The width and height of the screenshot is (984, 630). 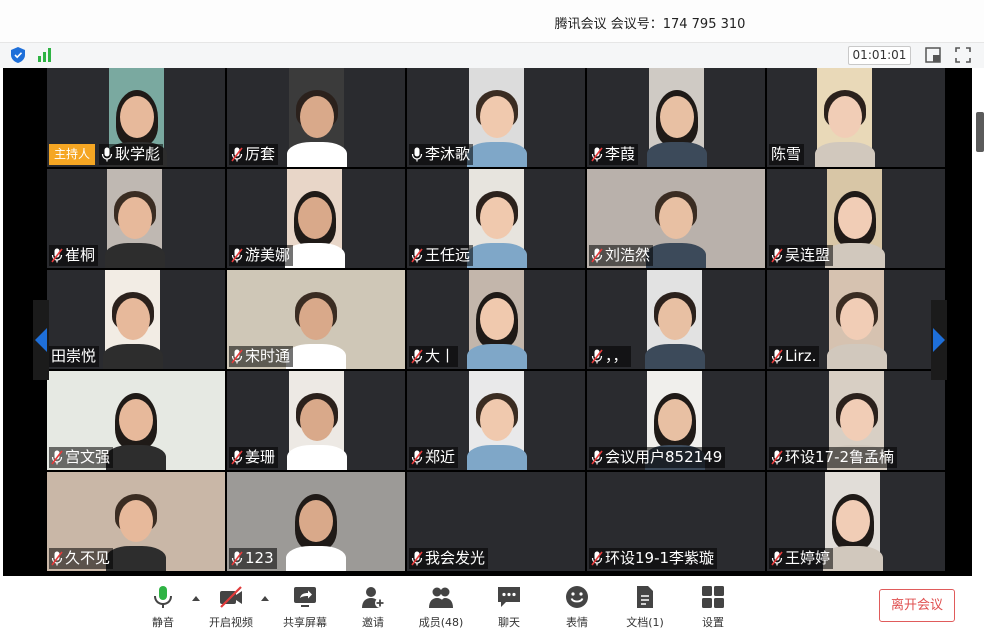 I want to click on share-label: 共享屏幕, so click(x=305, y=622).